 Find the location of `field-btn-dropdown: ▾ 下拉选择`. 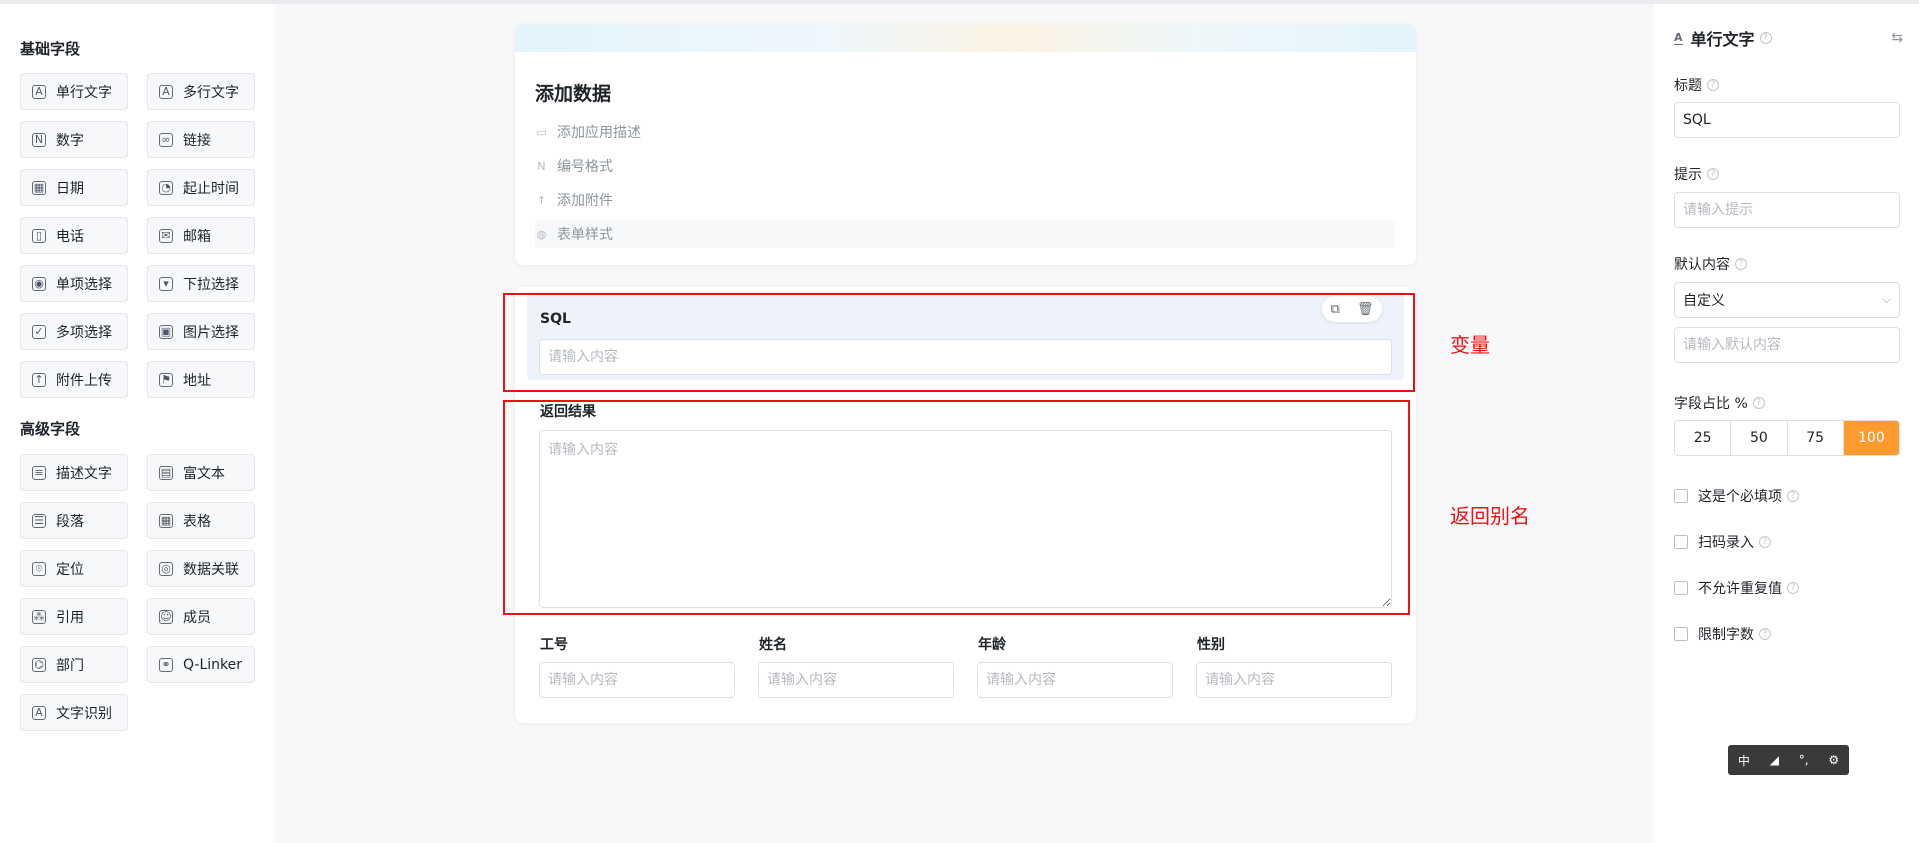

field-btn-dropdown: ▾ 下拉选择 is located at coordinates (201, 283).